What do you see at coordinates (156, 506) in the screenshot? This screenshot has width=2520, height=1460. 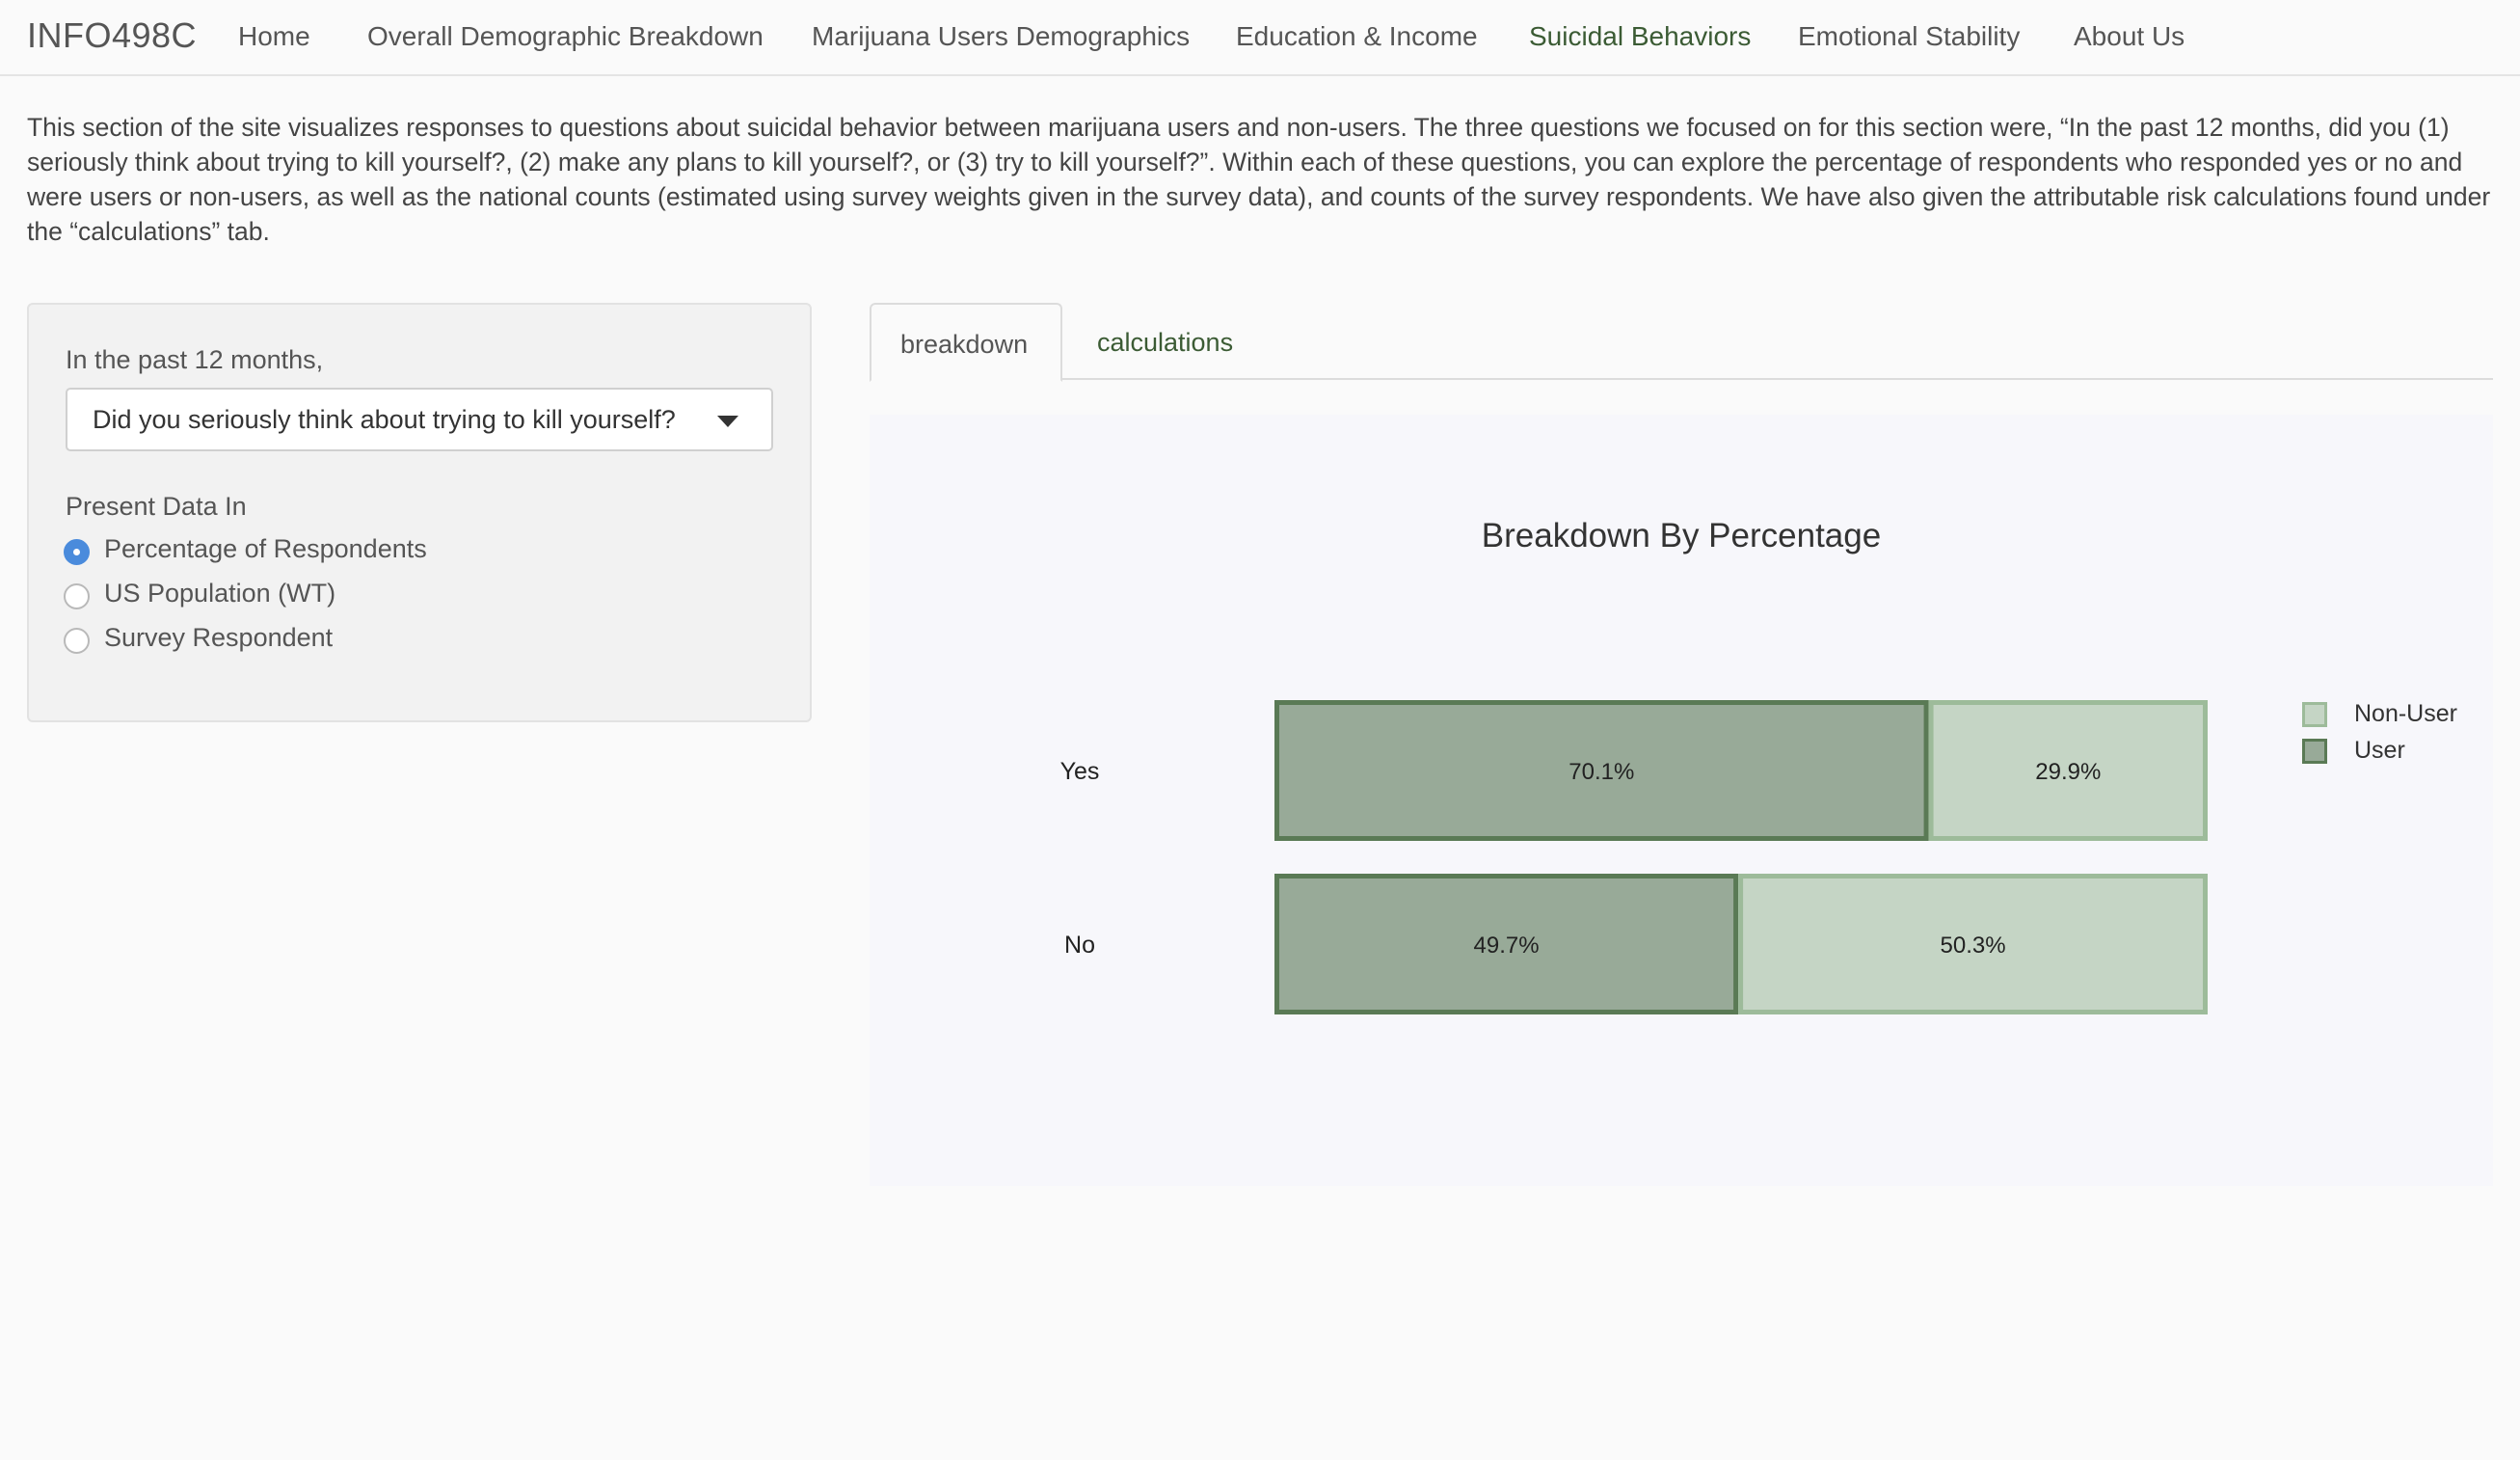 I see `present-data-label: Present Data In` at bounding box center [156, 506].